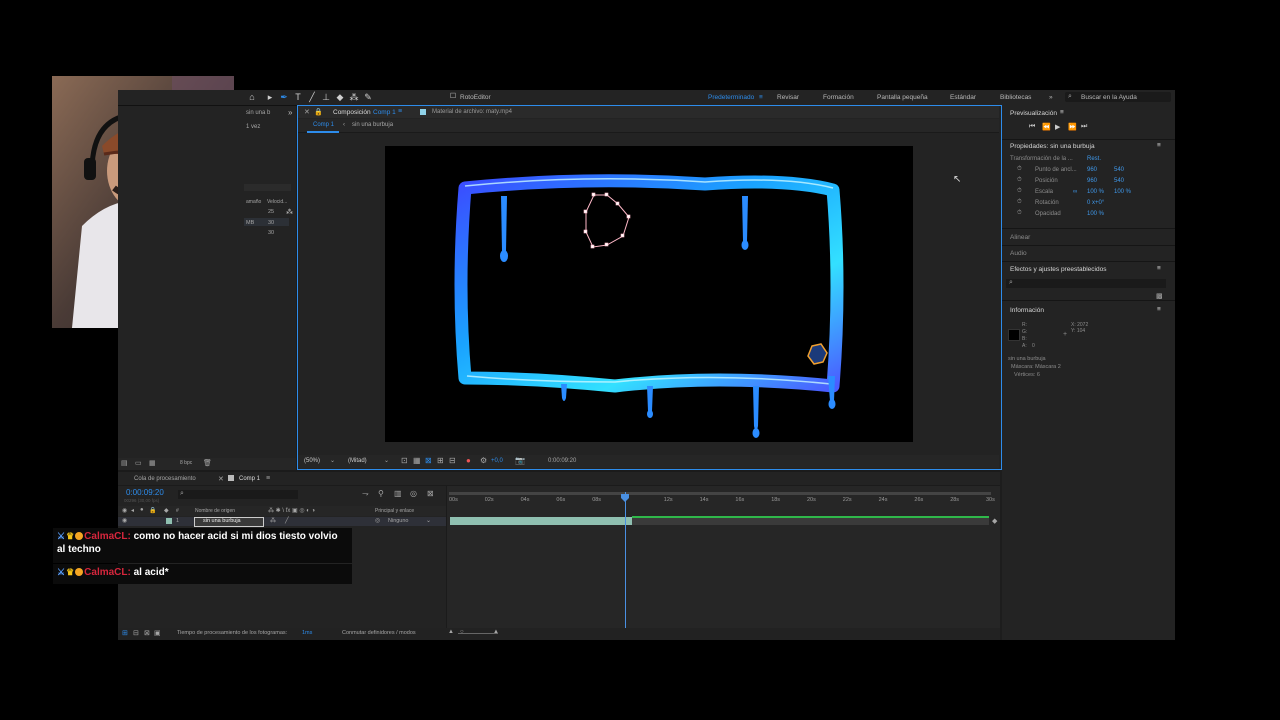 This screenshot has height=720, width=1280. I want to click on rotation-value: 0 x+0°, so click(1095, 203).